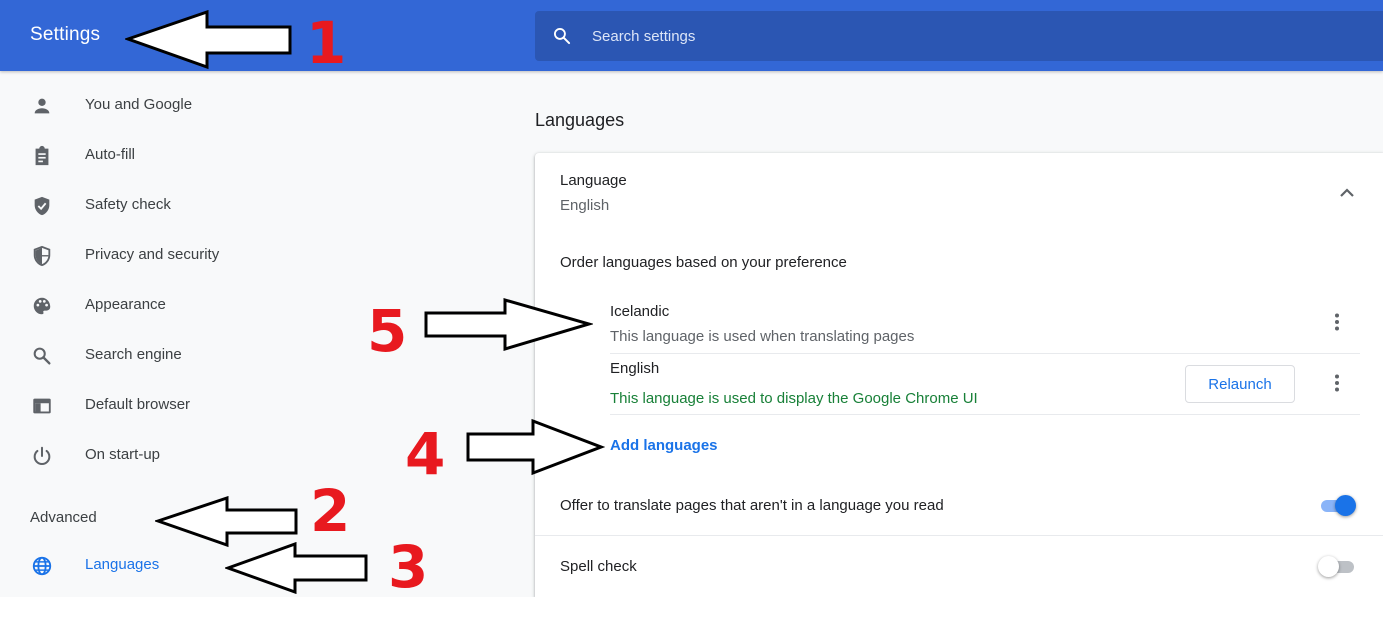 The height and width of the screenshot is (623, 1383). What do you see at coordinates (42, 566) in the screenshot?
I see `globe-icon` at bounding box center [42, 566].